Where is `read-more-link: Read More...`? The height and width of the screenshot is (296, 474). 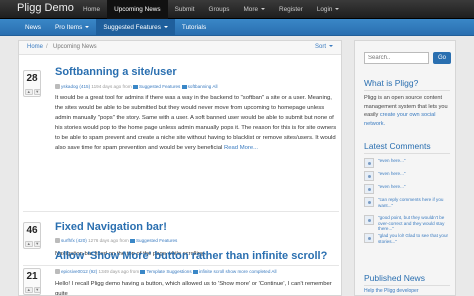
read-more-link: Read More... is located at coordinates (241, 148).